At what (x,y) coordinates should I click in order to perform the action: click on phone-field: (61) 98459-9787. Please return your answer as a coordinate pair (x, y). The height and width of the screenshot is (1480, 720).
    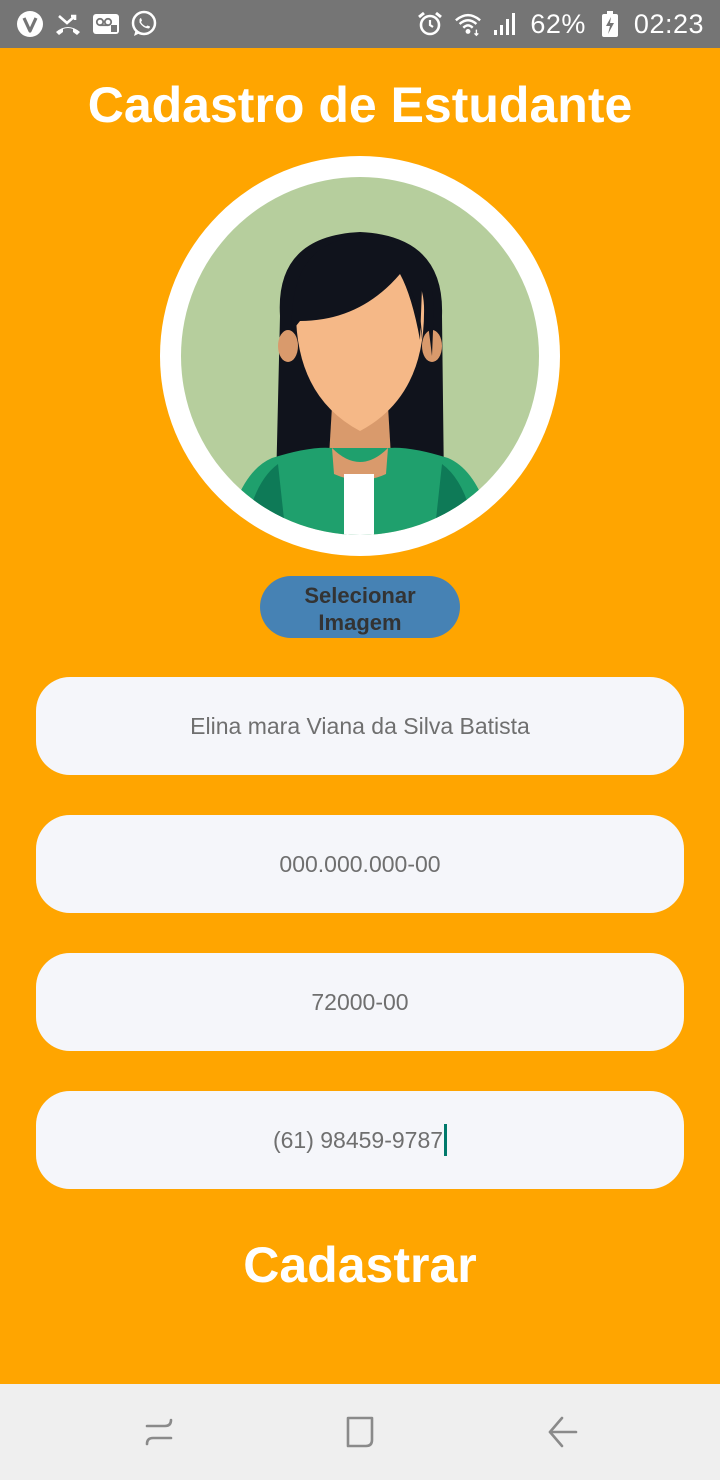
    Looking at the image, I should click on (360, 1140).